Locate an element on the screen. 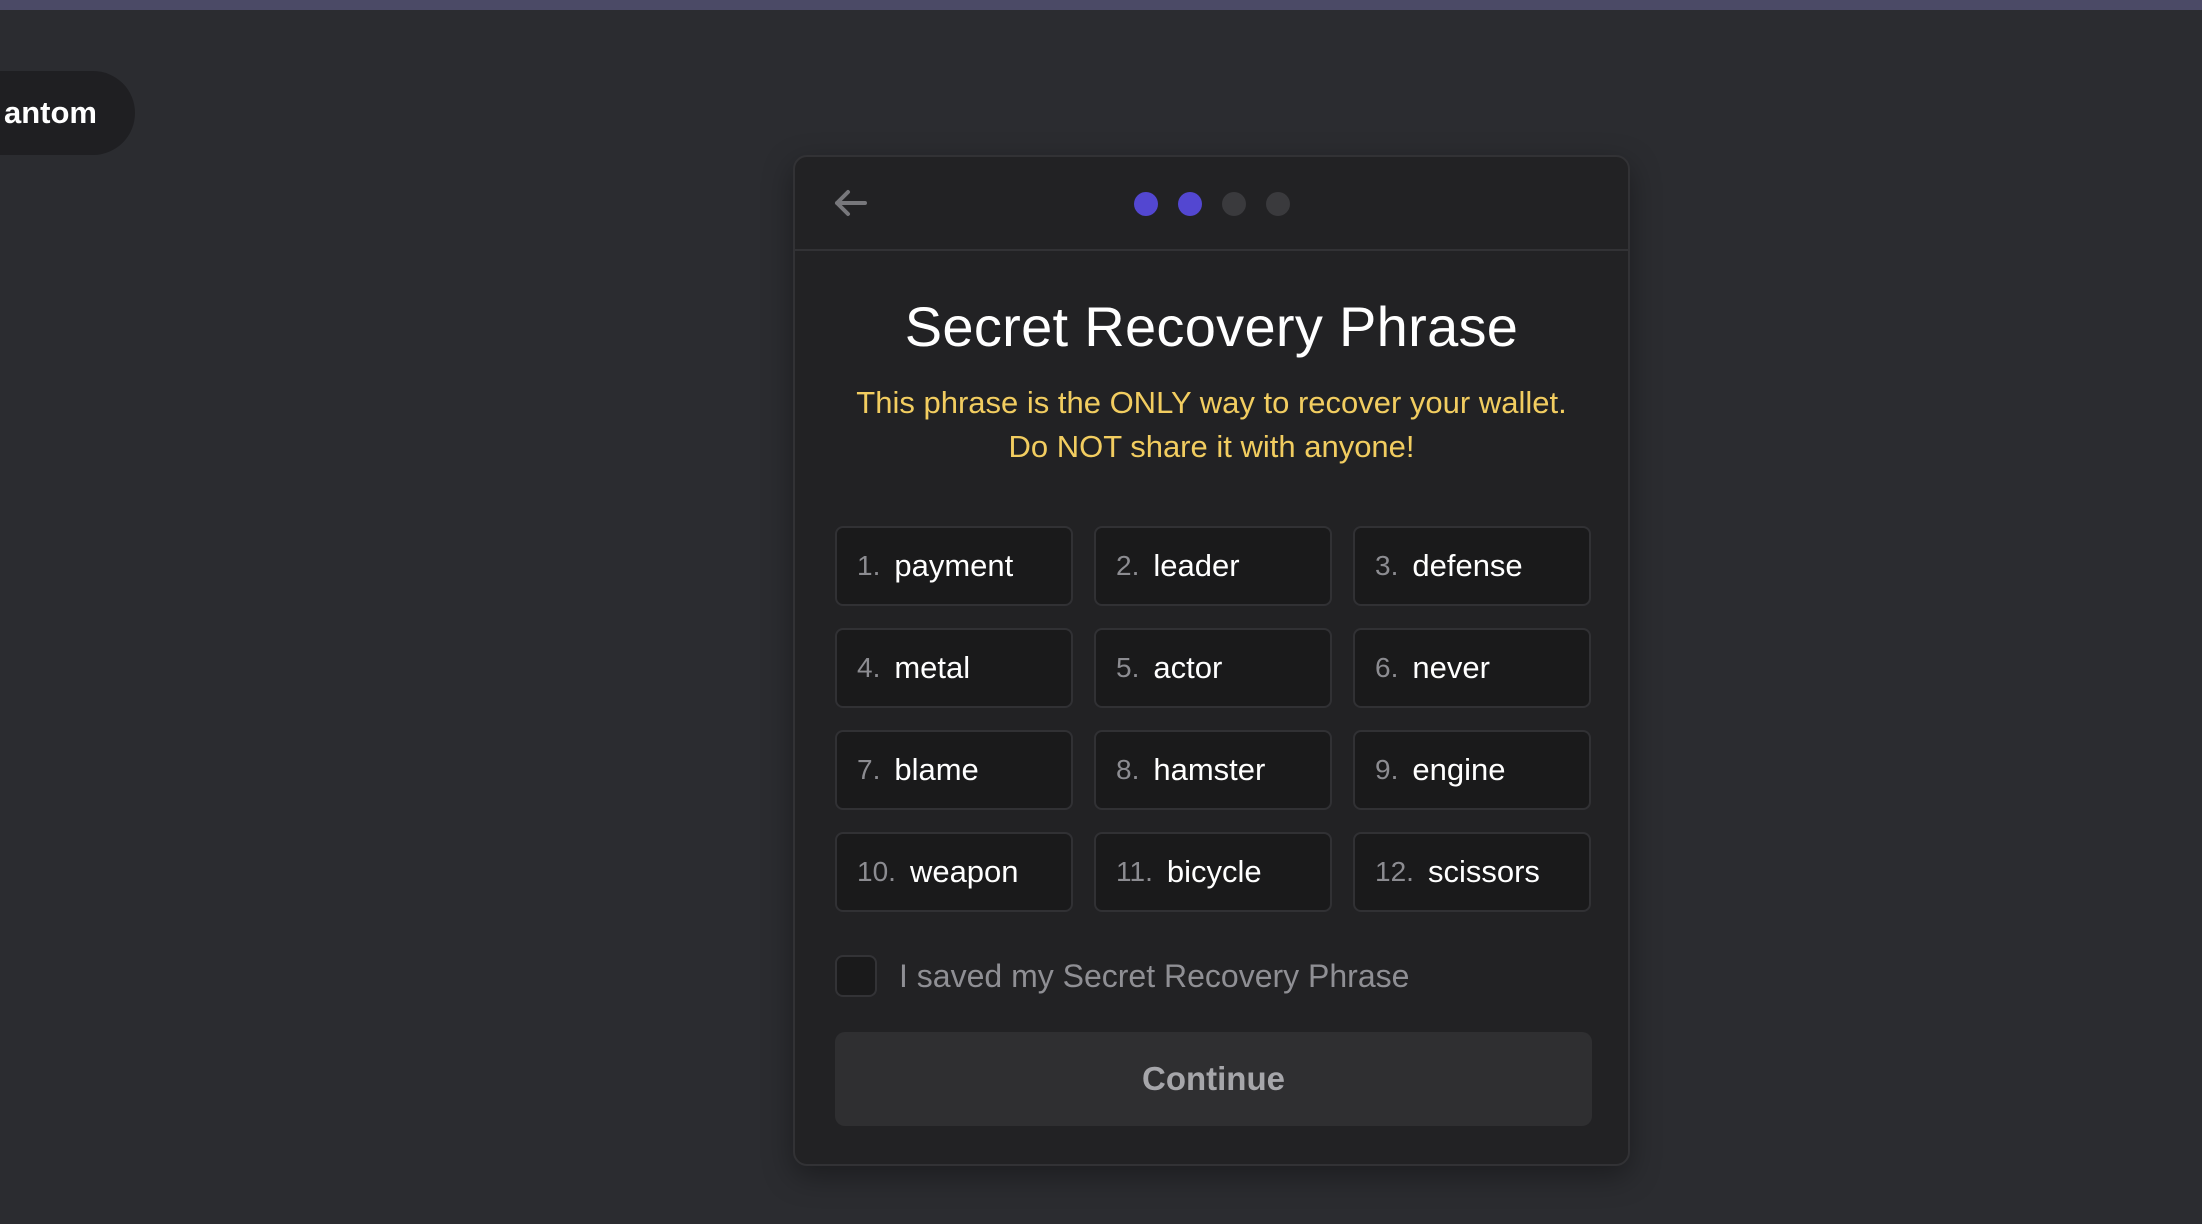 The height and width of the screenshot is (1224, 2202). recovery-word-text: engine is located at coordinates (1459, 769).